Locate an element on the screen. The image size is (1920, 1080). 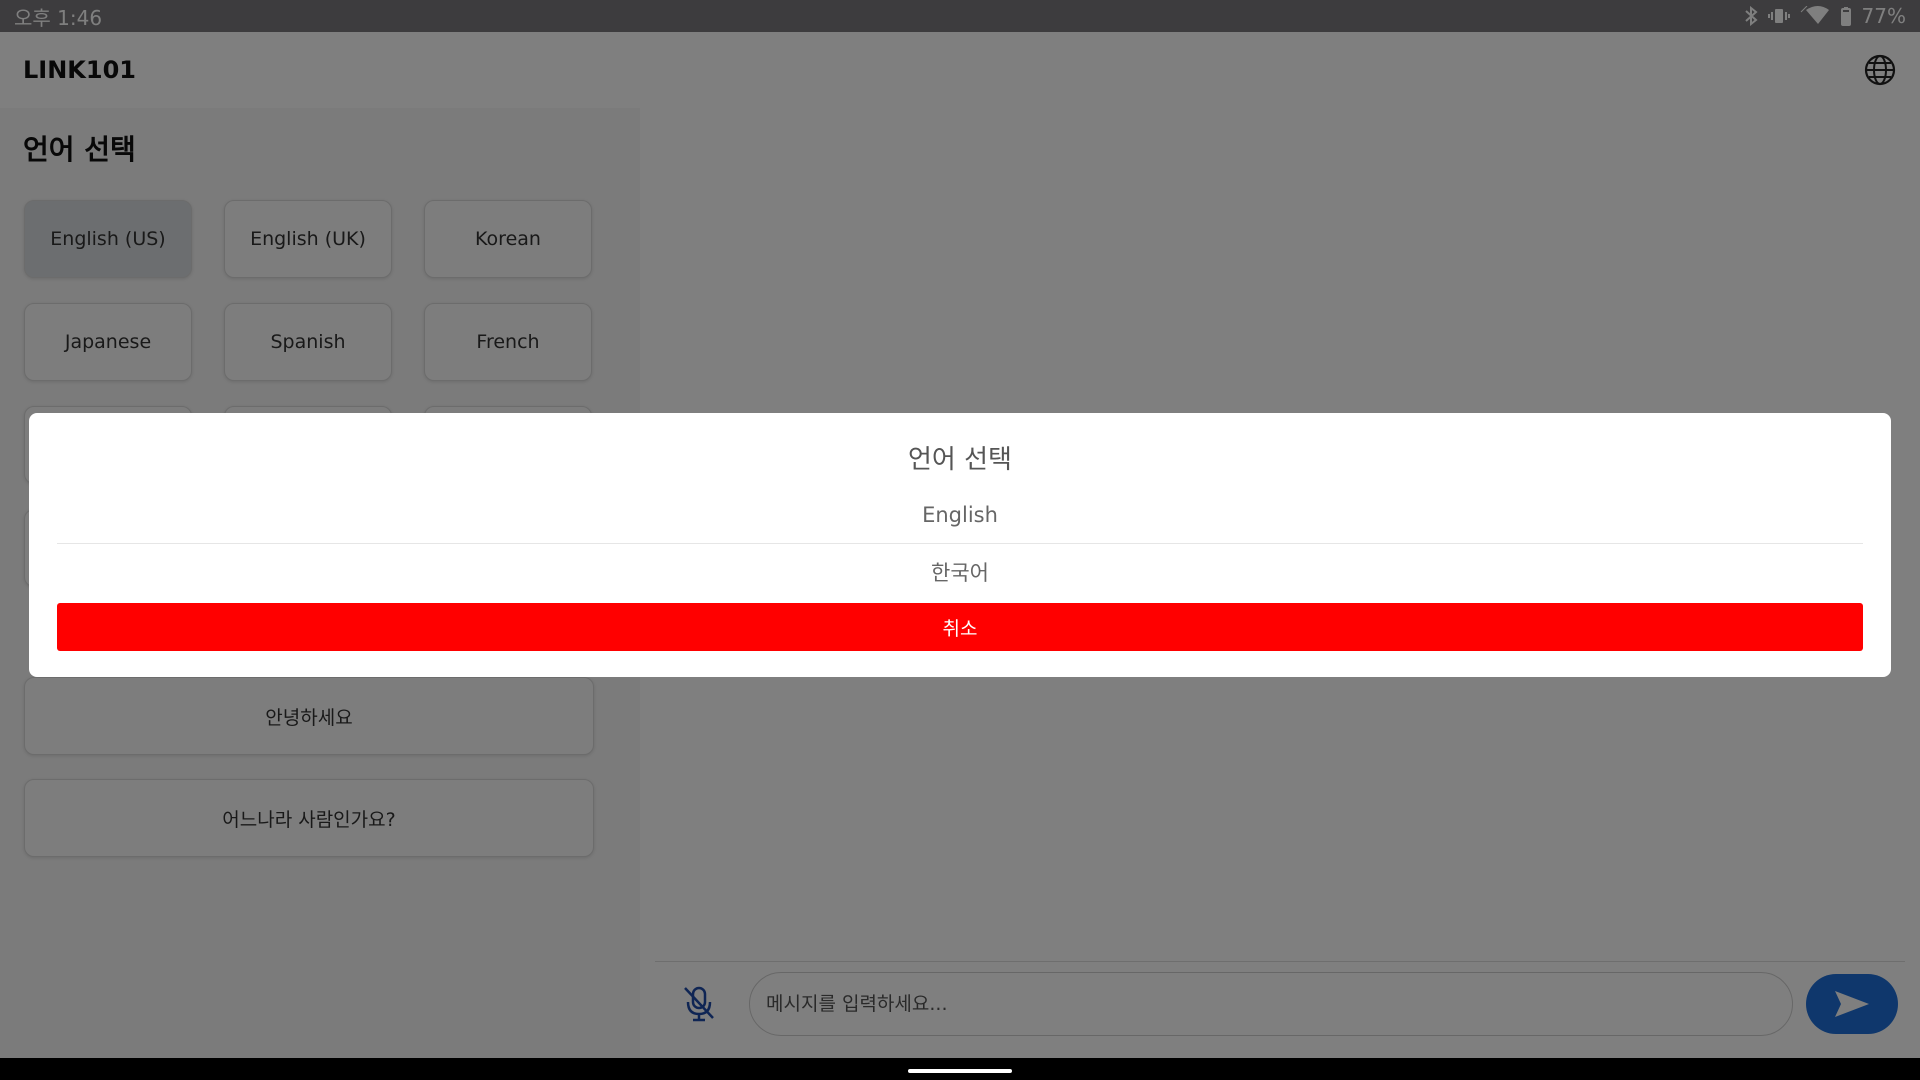
dialog-option-korean: 한국어 is located at coordinates (960, 572).